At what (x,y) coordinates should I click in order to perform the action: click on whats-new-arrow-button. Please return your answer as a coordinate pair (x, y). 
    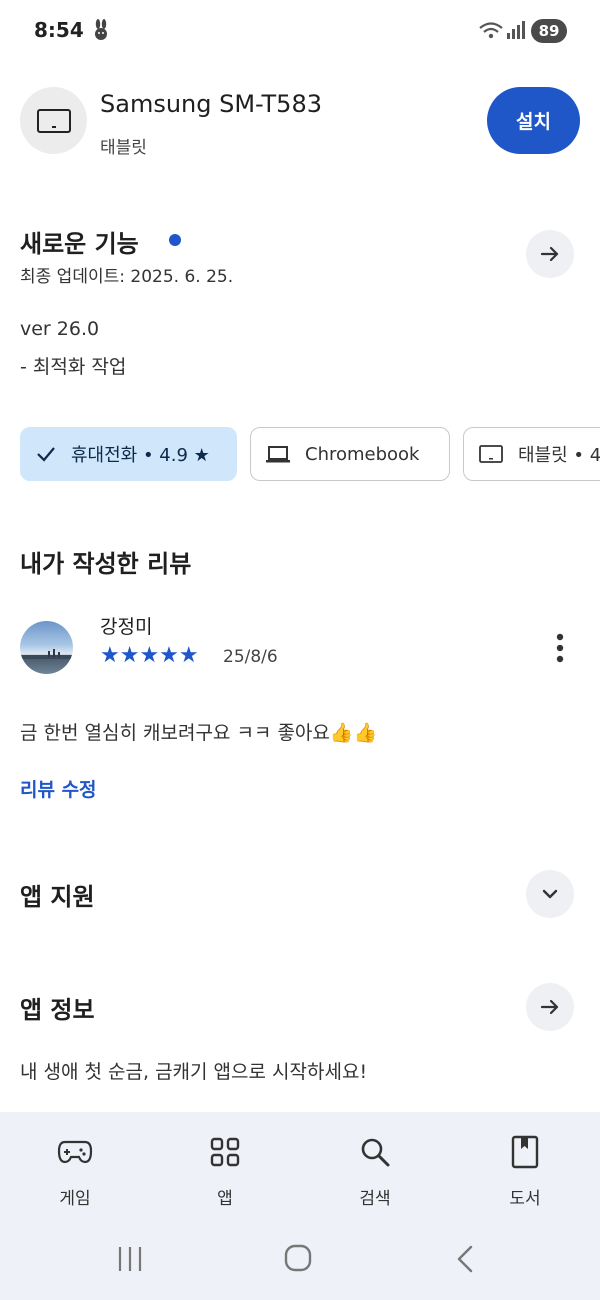
    Looking at the image, I should click on (550, 254).